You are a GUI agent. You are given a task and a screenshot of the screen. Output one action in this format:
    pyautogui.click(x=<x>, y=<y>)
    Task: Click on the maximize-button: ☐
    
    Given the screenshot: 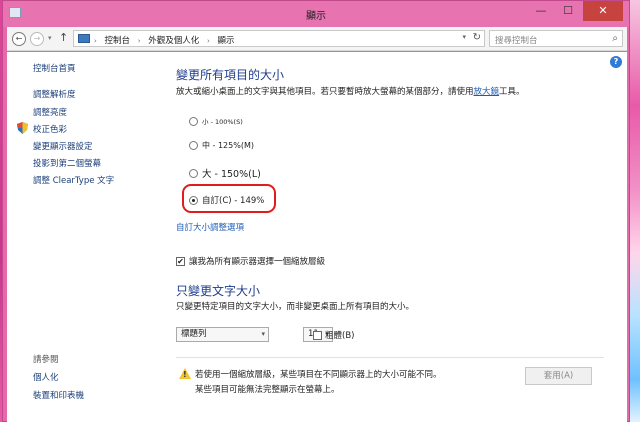 What is the action you would take?
    pyautogui.click(x=568, y=11)
    